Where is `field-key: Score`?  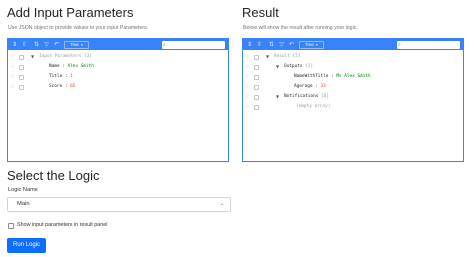 field-key: Score is located at coordinates (55, 86).